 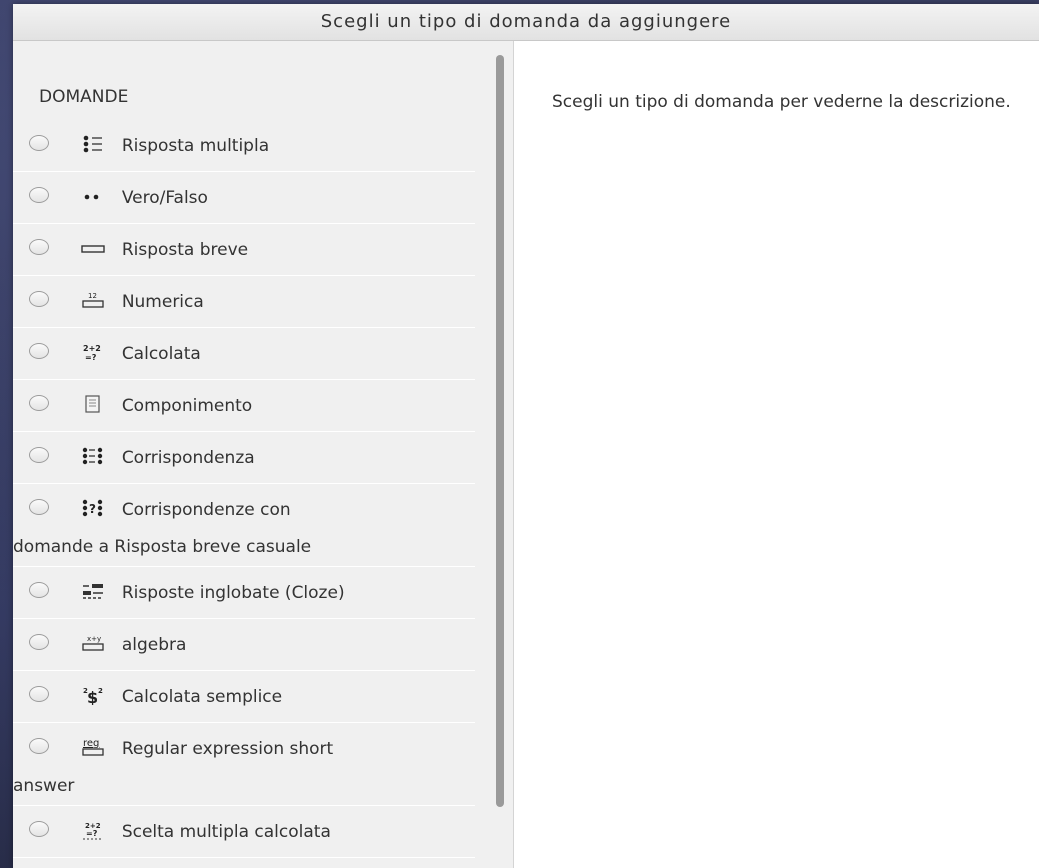 I want to click on calculated-icon: 2+2 =?, so click(x=92, y=353).